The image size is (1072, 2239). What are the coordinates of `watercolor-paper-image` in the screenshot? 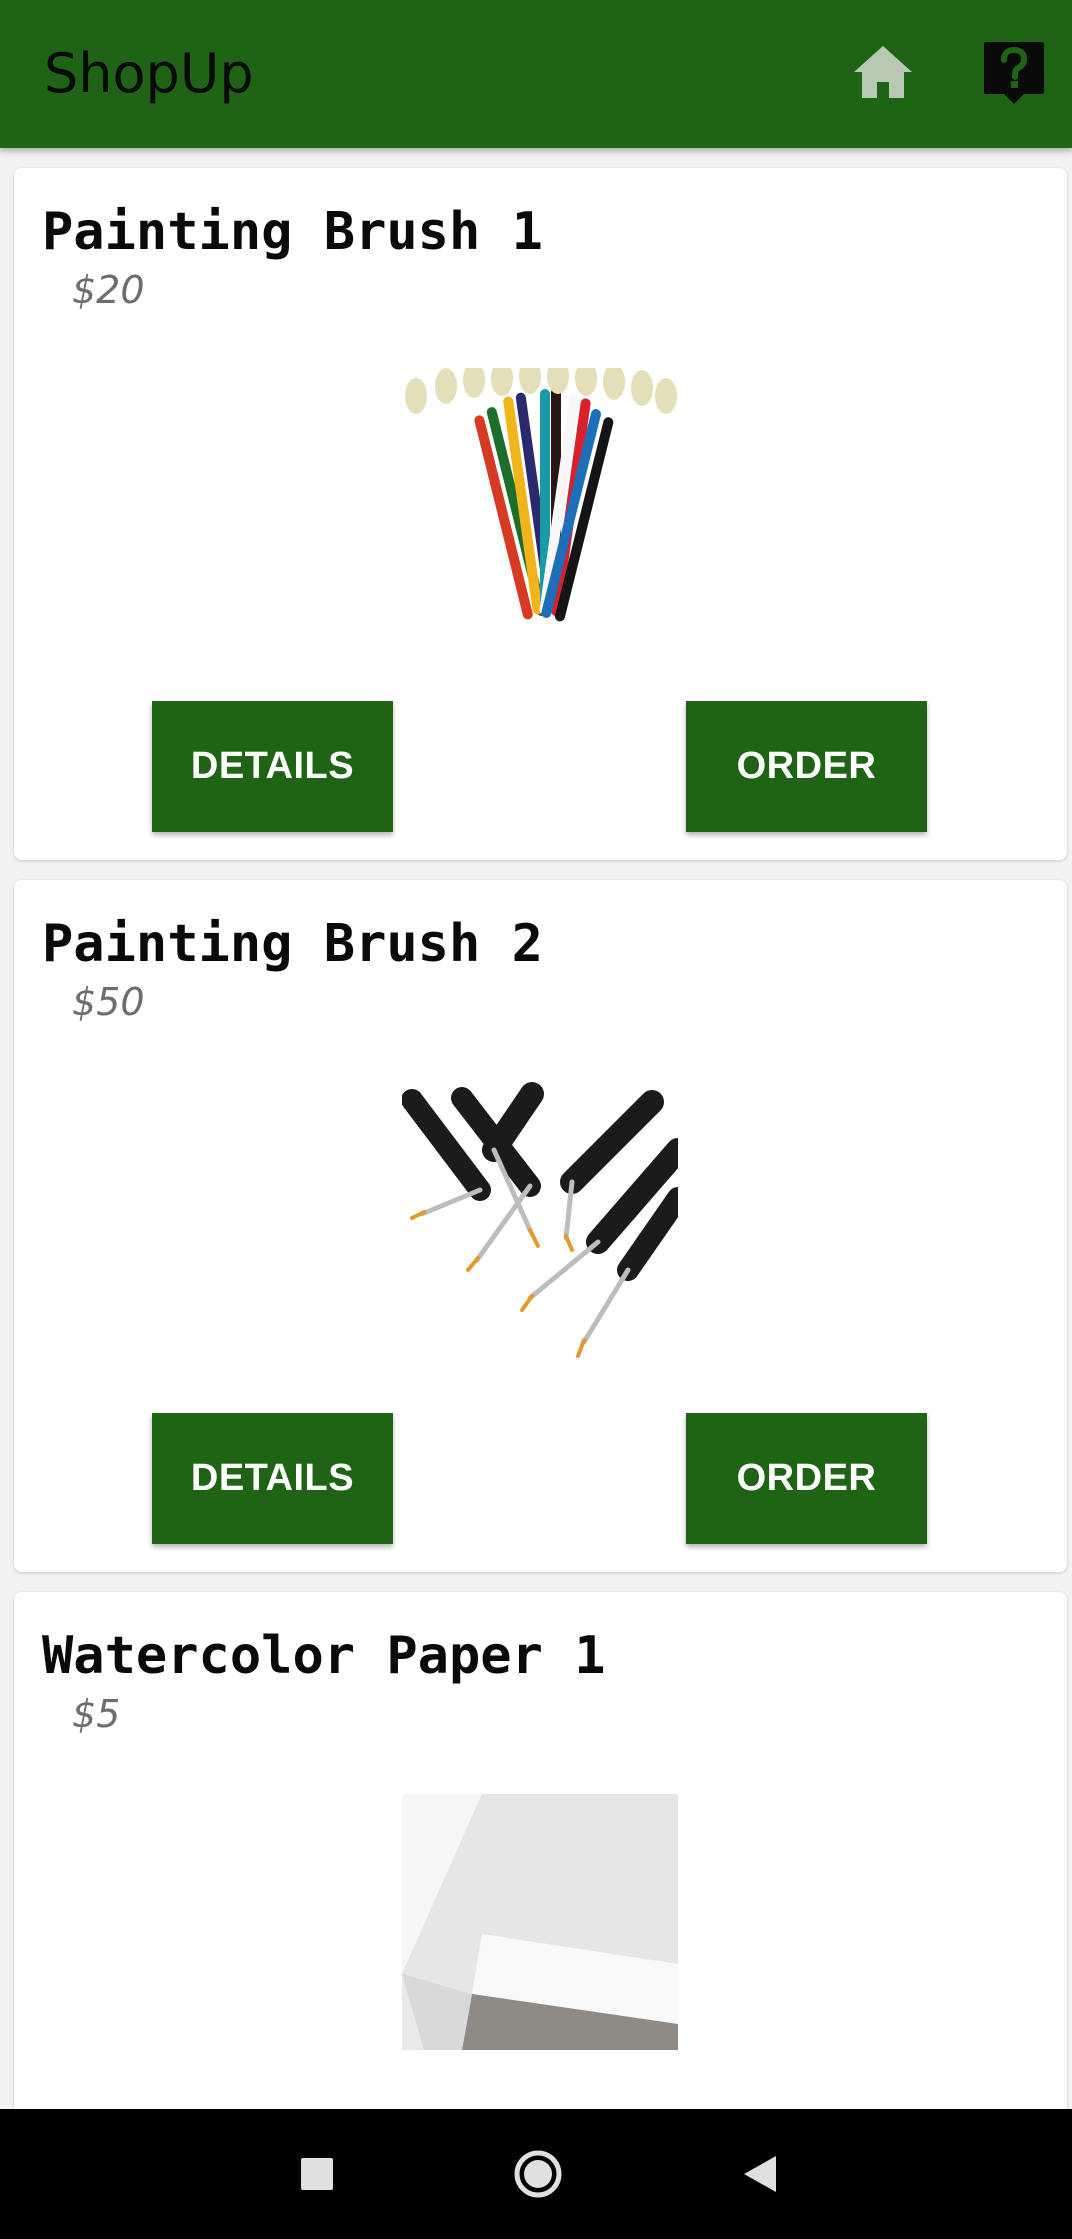 It's located at (540, 1922).